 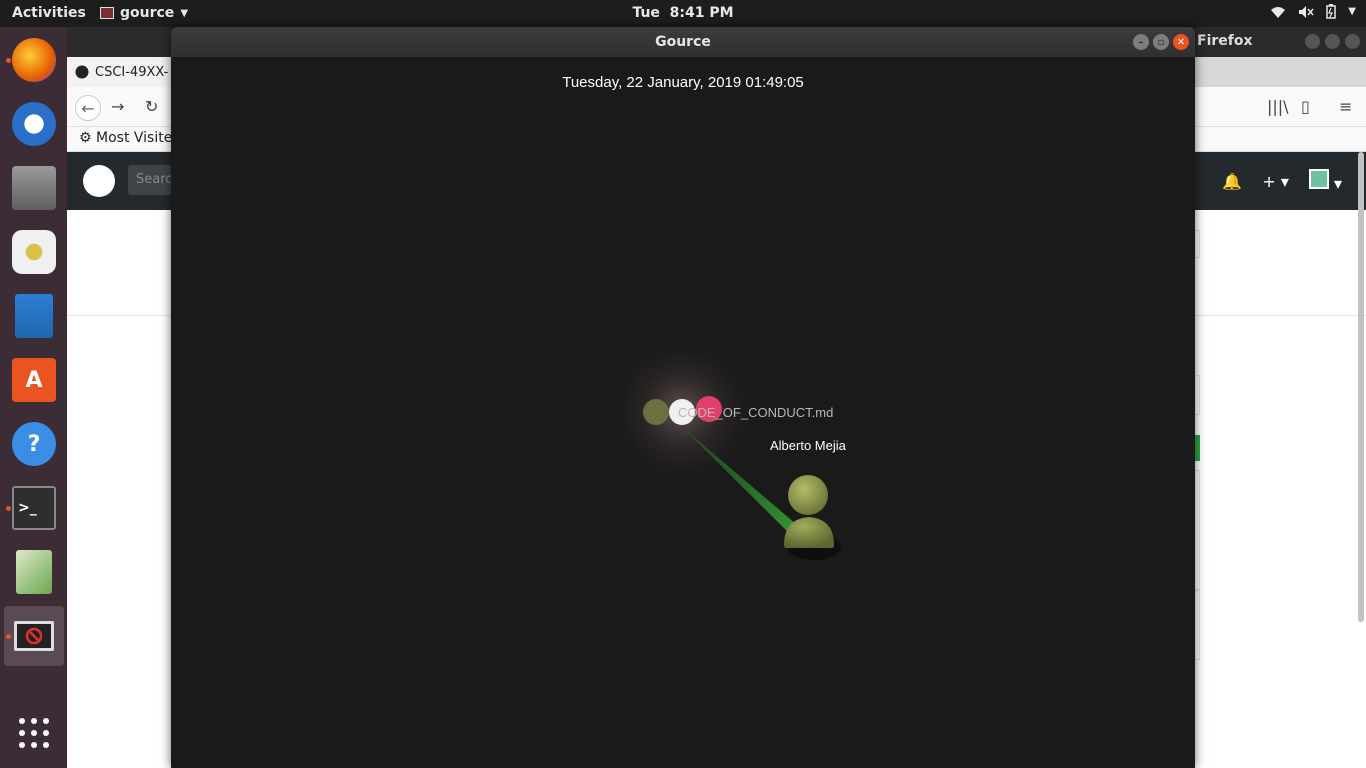 What do you see at coordinates (151, 106) in the screenshot?
I see `reload-button: ↻` at bounding box center [151, 106].